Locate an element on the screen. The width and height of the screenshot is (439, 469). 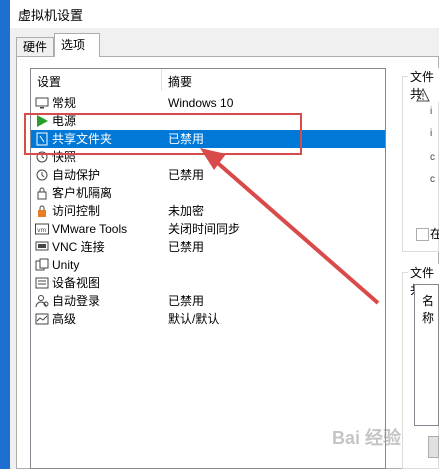
row-name: 访问控制 is located at coordinates (76, 211).